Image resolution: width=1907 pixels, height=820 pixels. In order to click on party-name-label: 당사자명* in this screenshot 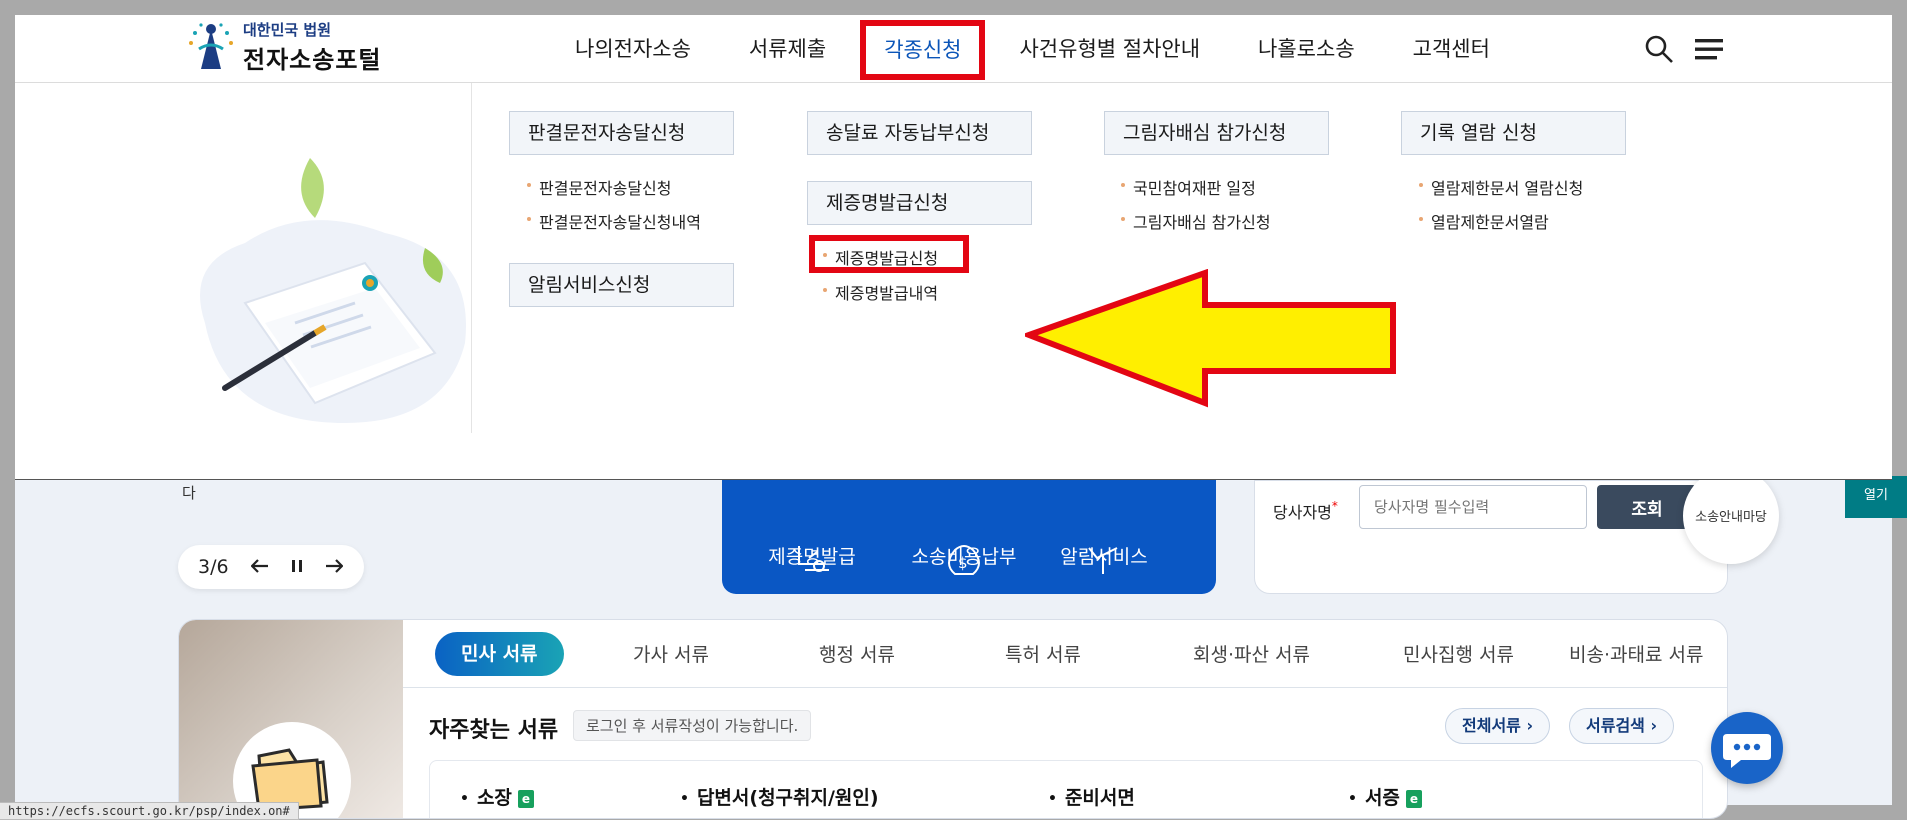, I will do `click(1305, 510)`.